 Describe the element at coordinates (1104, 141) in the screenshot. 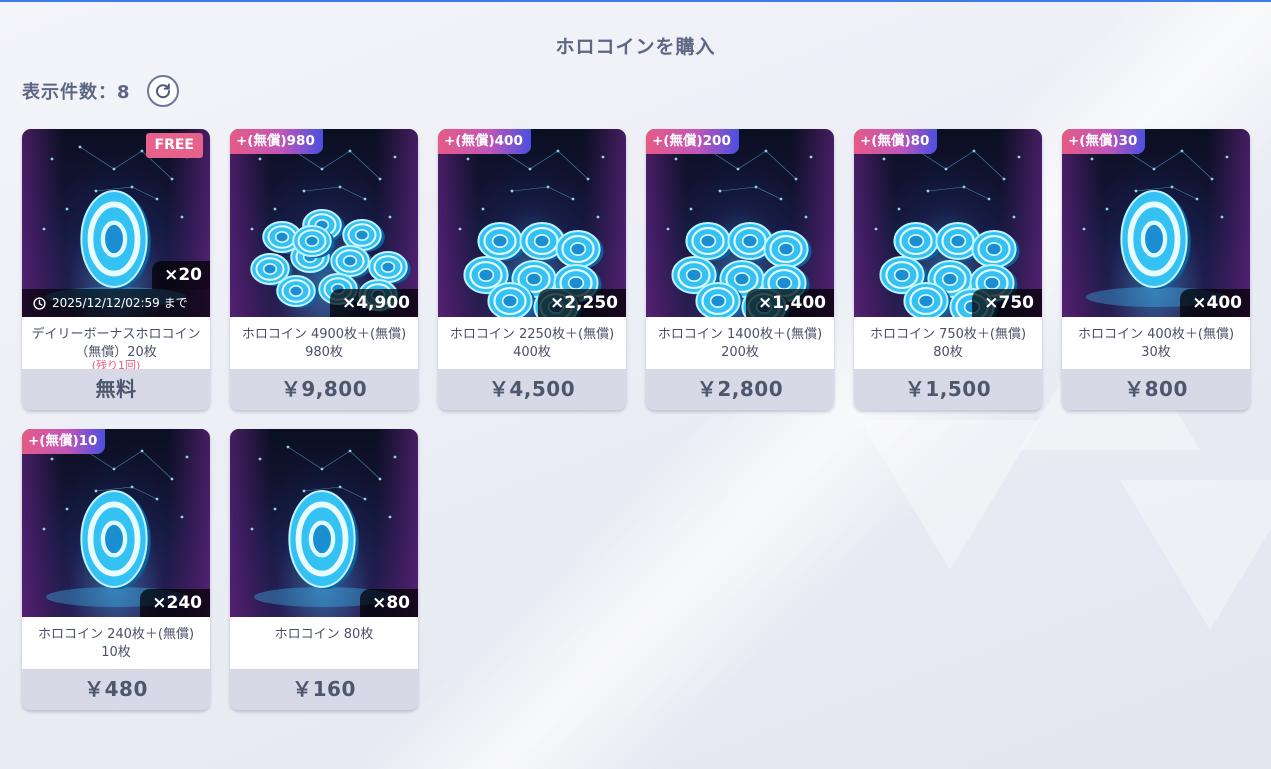

I see `bonus-badge: +(無償)30` at that location.